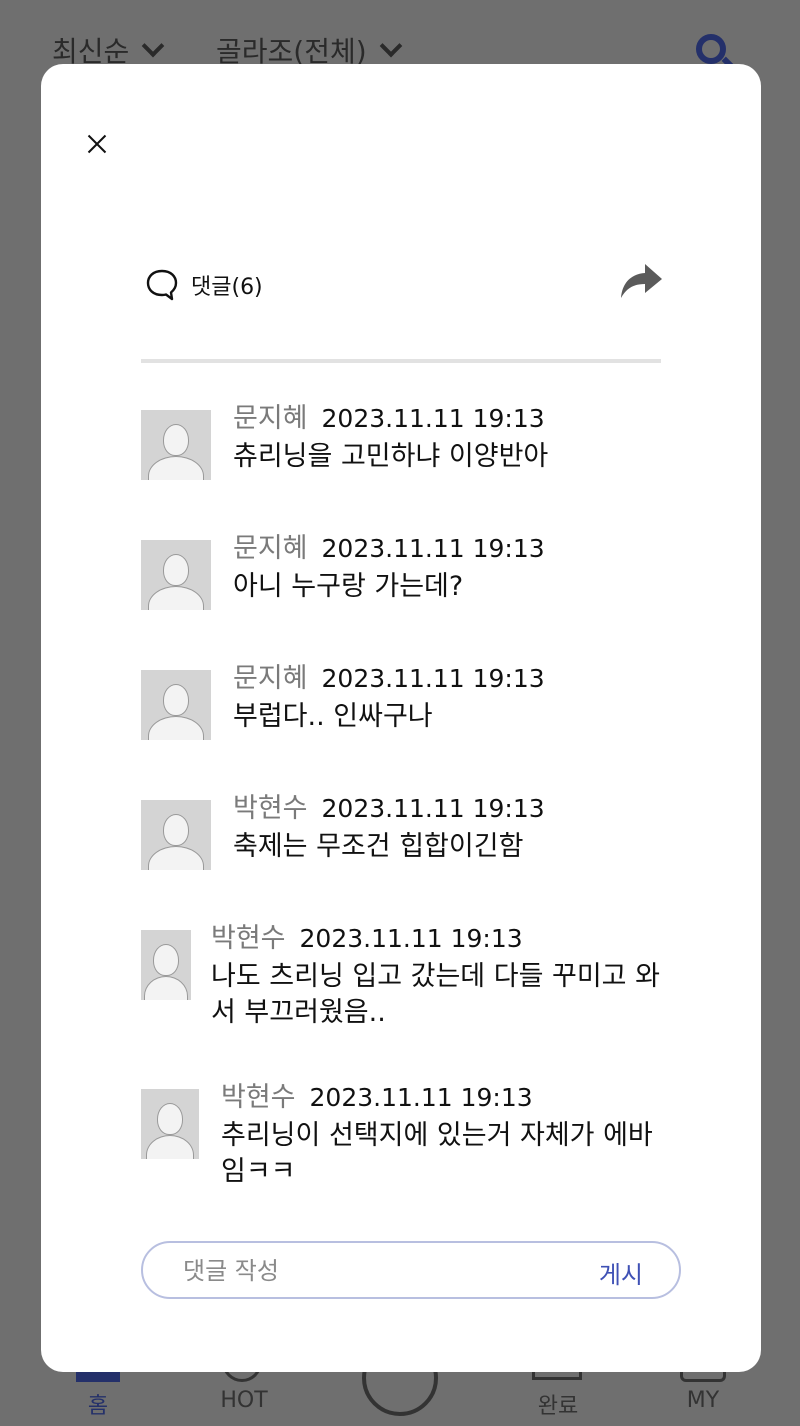 This screenshot has height=1426, width=800. What do you see at coordinates (558, 1404) in the screenshot?
I see `nav-done-label: 완료` at bounding box center [558, 1404].